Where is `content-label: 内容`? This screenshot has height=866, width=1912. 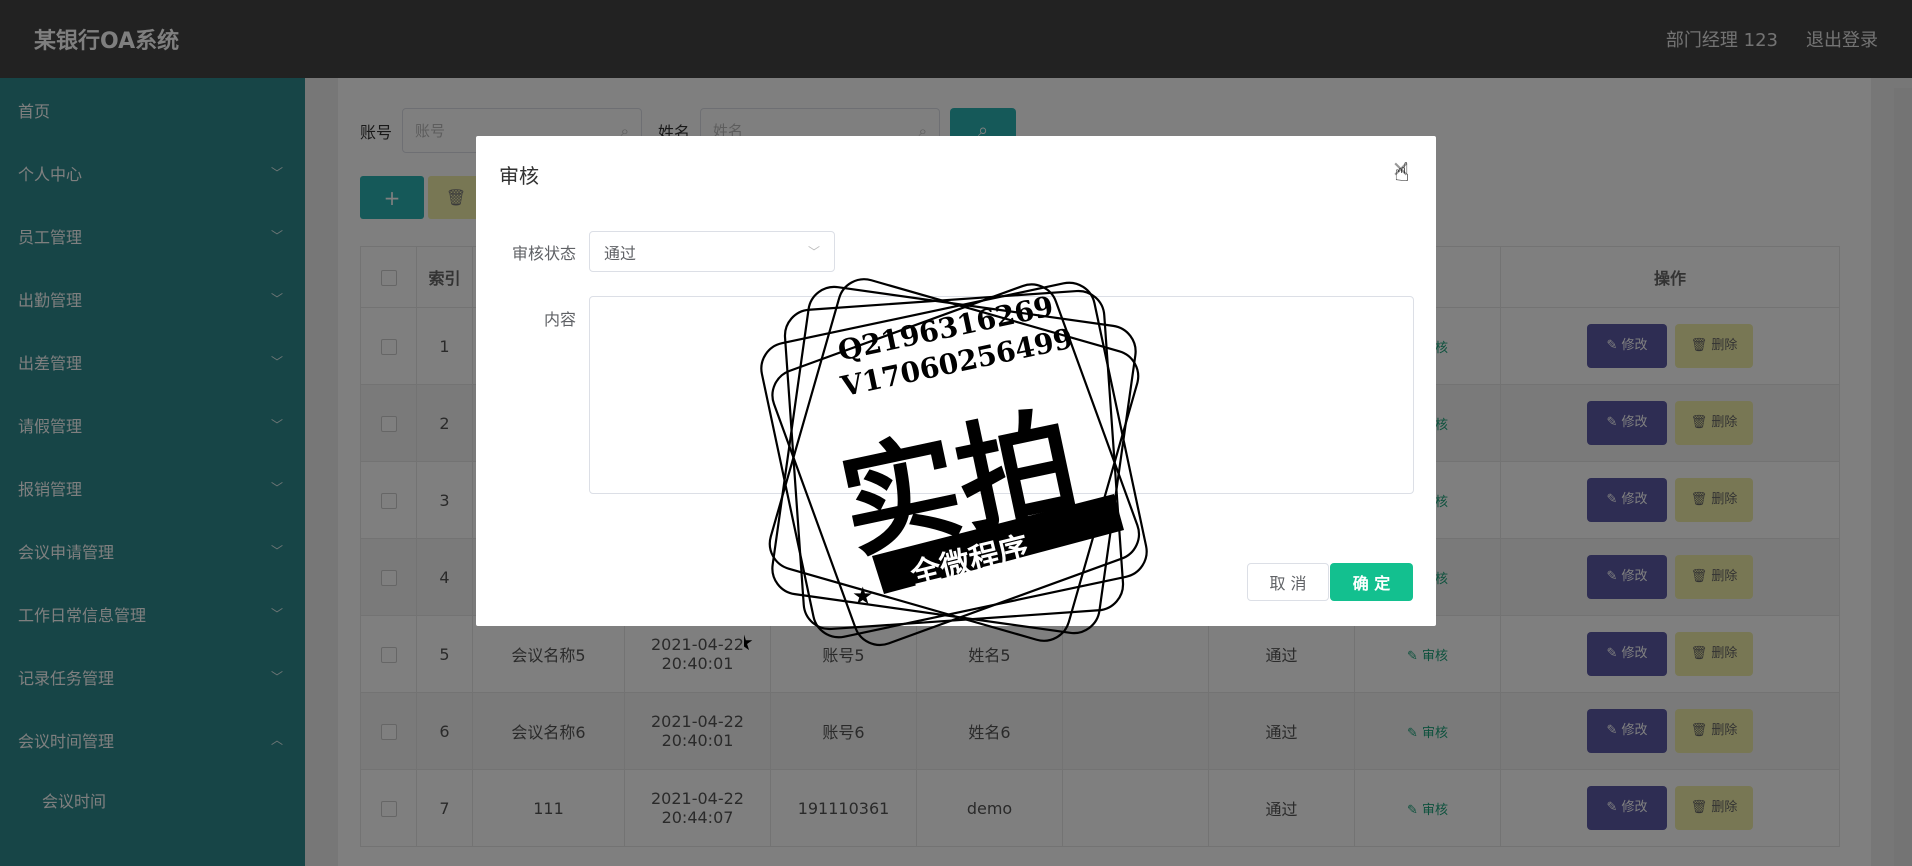 content-label: 内容 is located at coordinates (559, 319).